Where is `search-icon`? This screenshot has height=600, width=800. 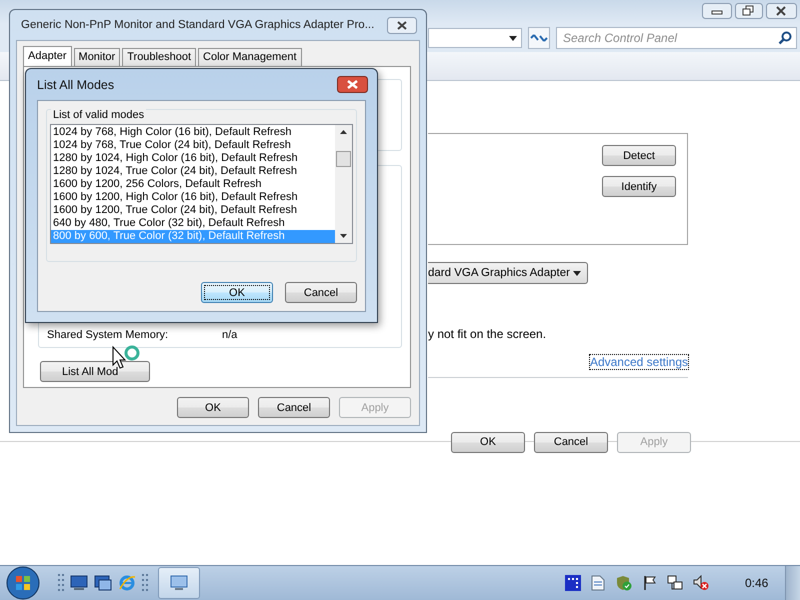
search-icon is located at coordinates (785, 38).